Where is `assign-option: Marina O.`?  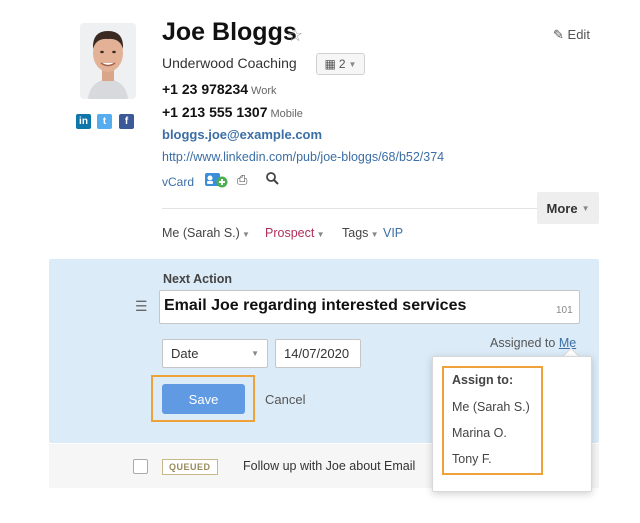 assign-option: Marina O. is located at coordinates (479, 433).